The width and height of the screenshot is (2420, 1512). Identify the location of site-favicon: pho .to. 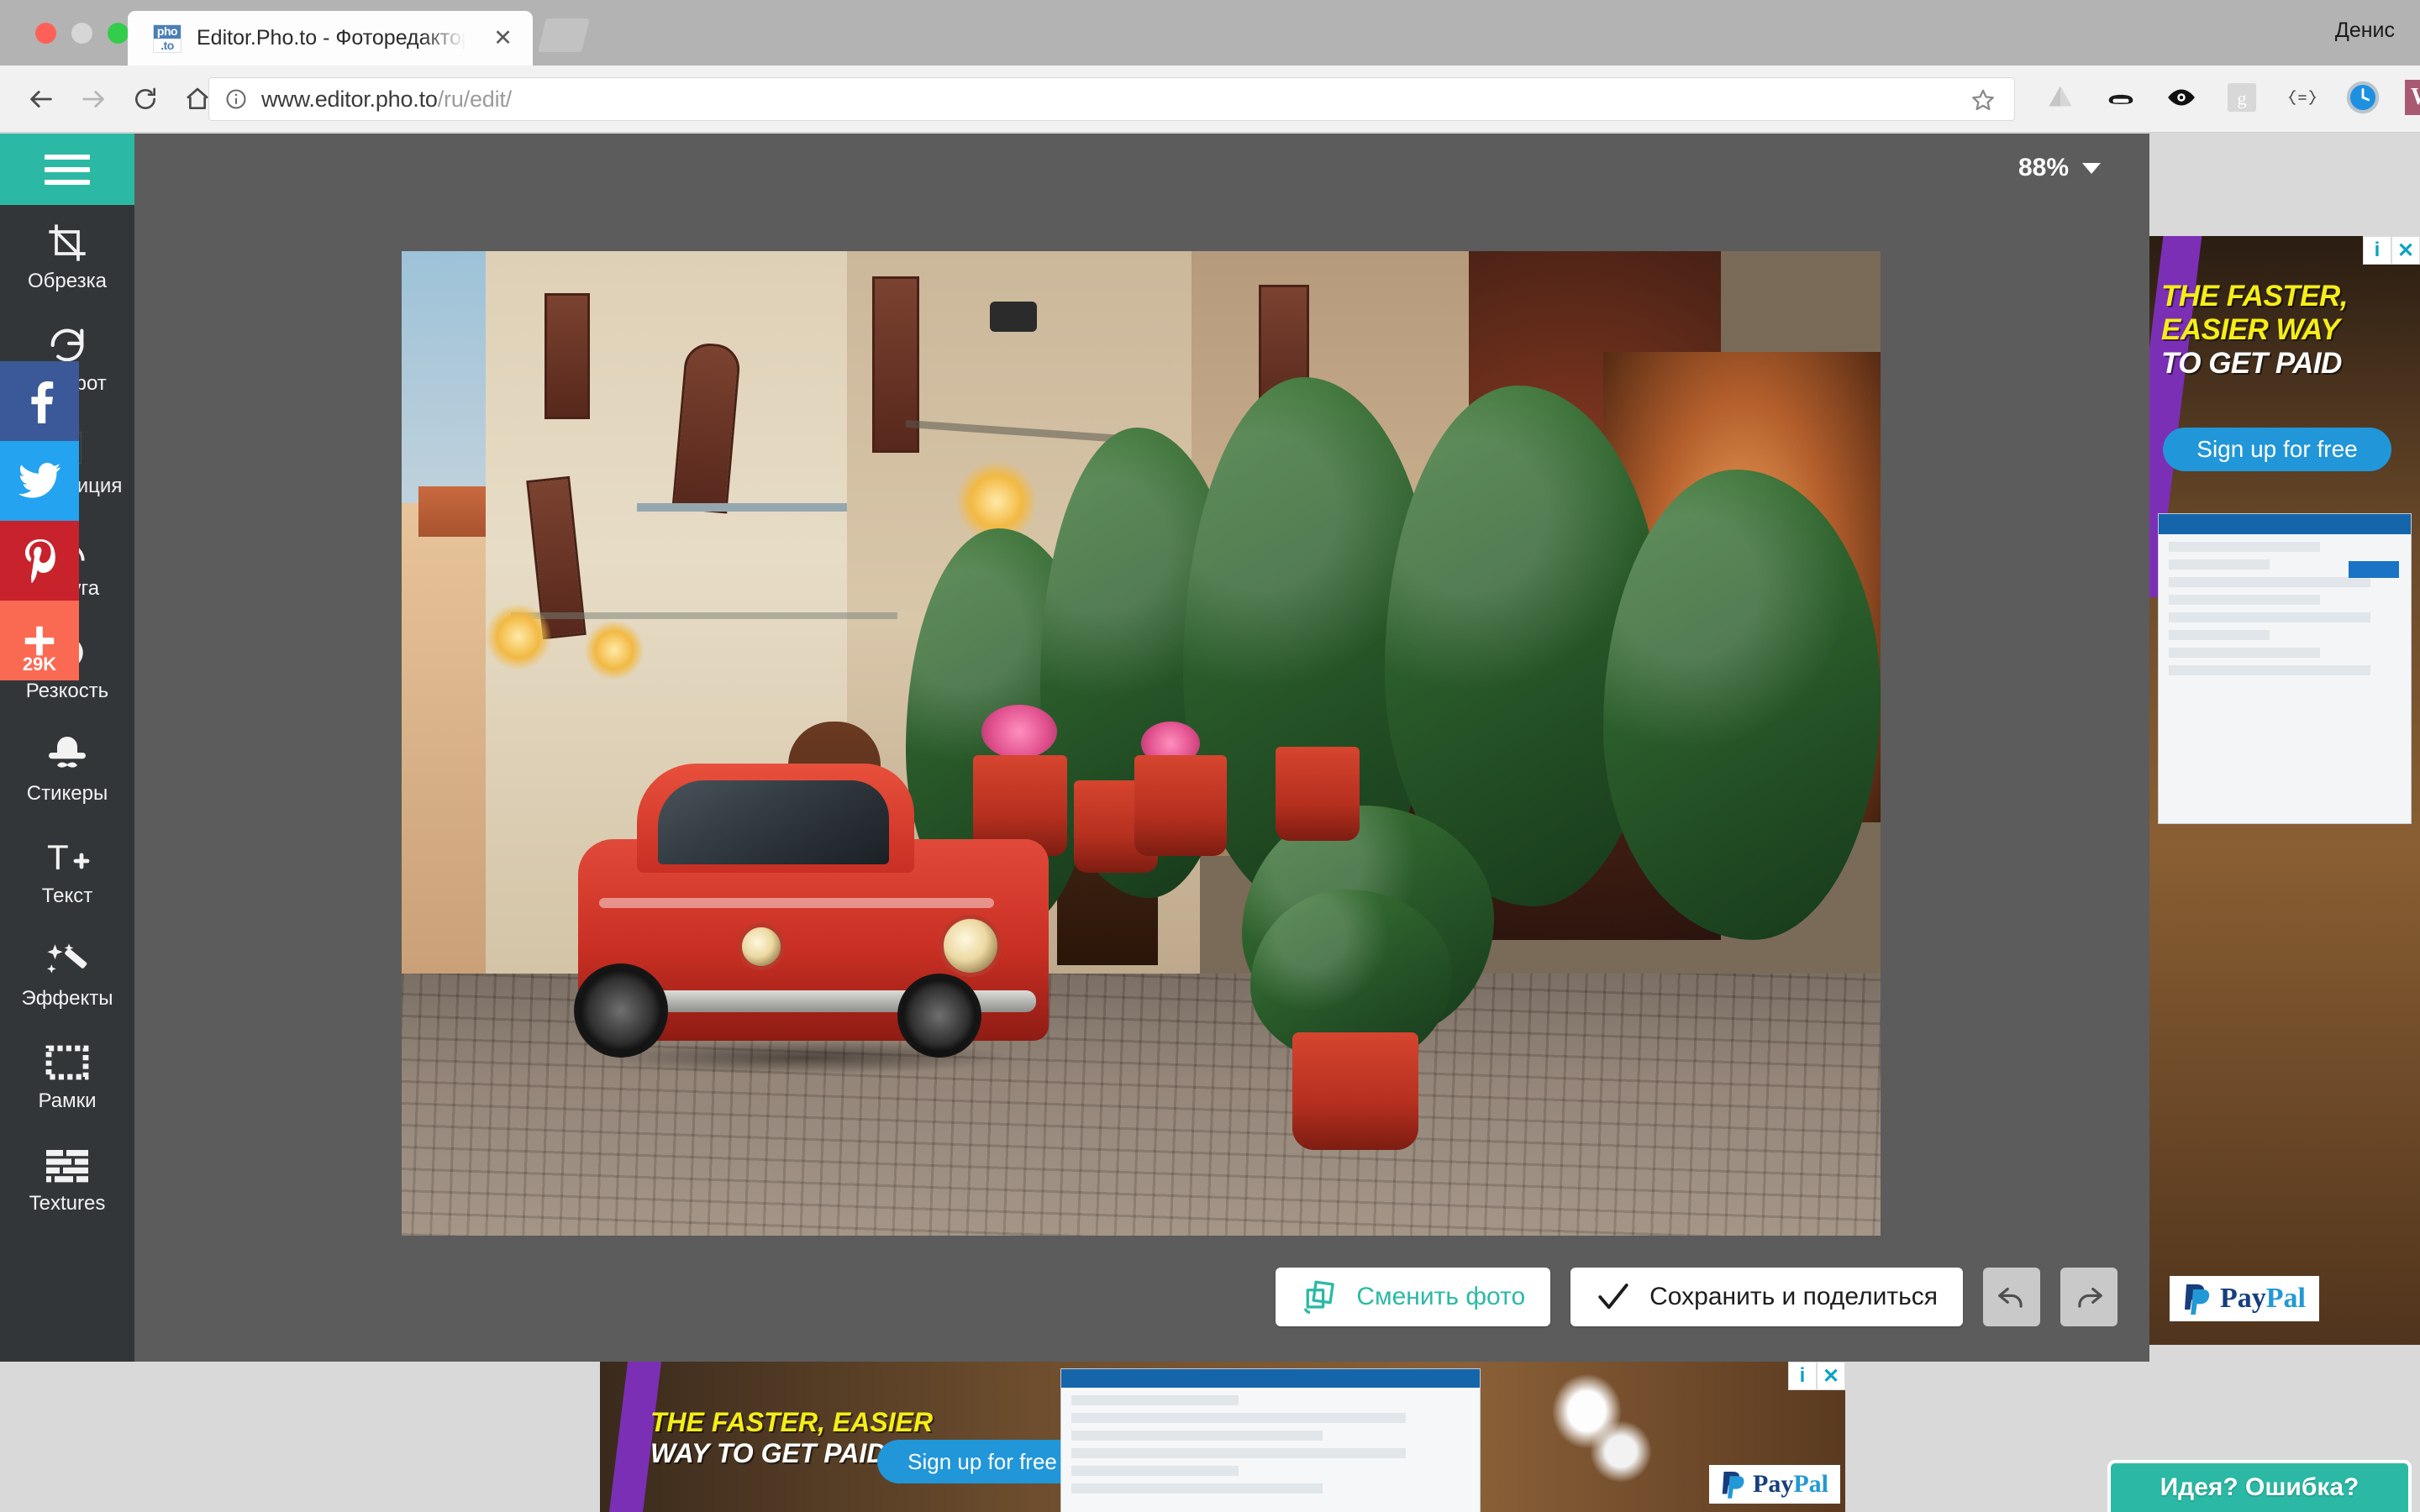
(167, 38).